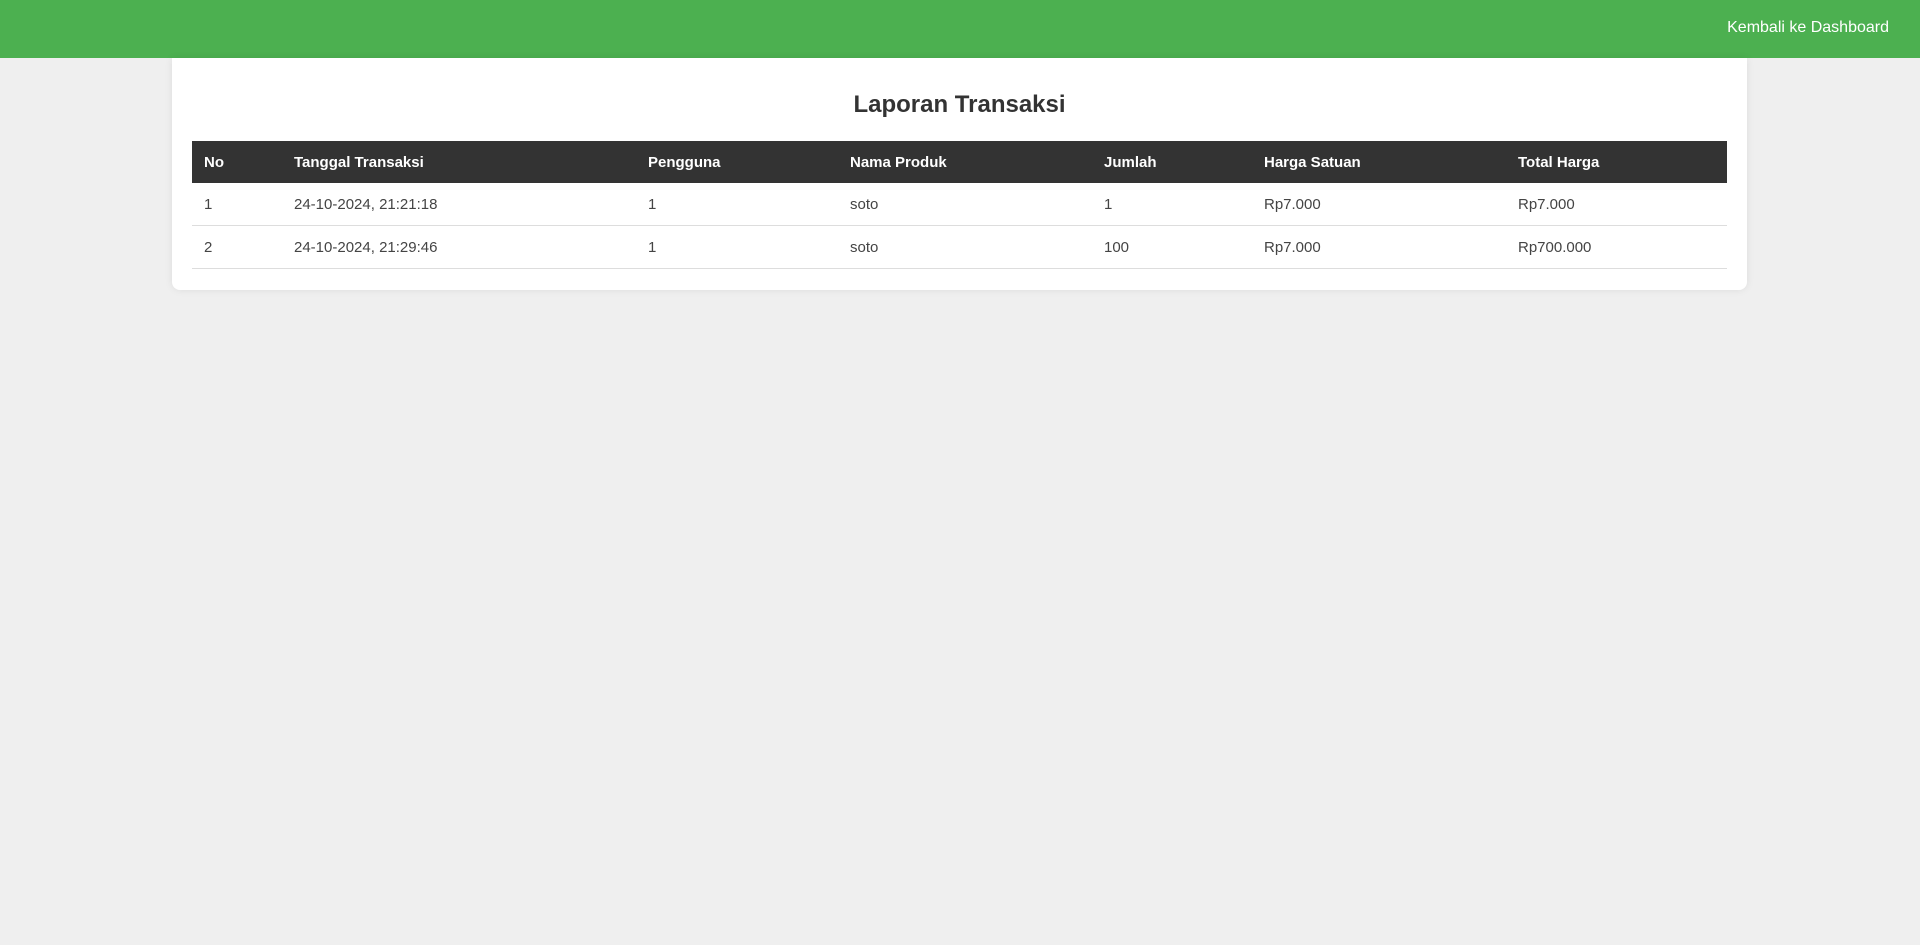  Describe the element at coordinates (459, 247) in the screenshot. I see `cell-transaction-date: 24-10-2024, 21:29:46` at that location.